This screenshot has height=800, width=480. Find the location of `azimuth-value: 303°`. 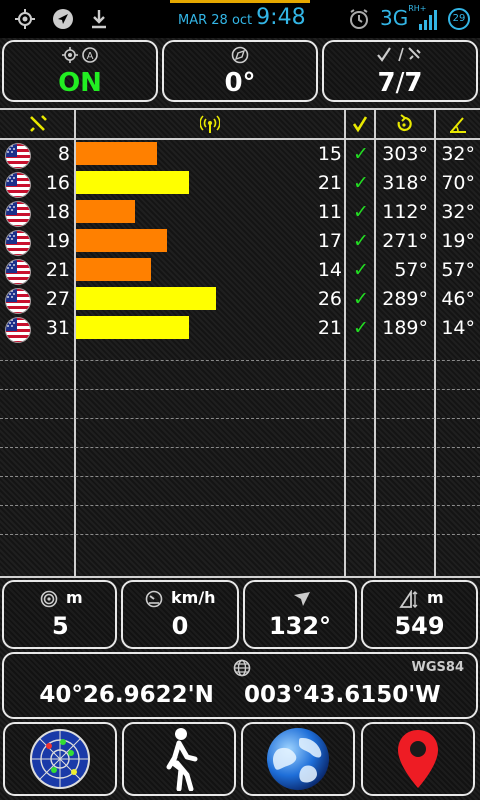

azimuth-value: 303° is located at coordinates (405, 154).